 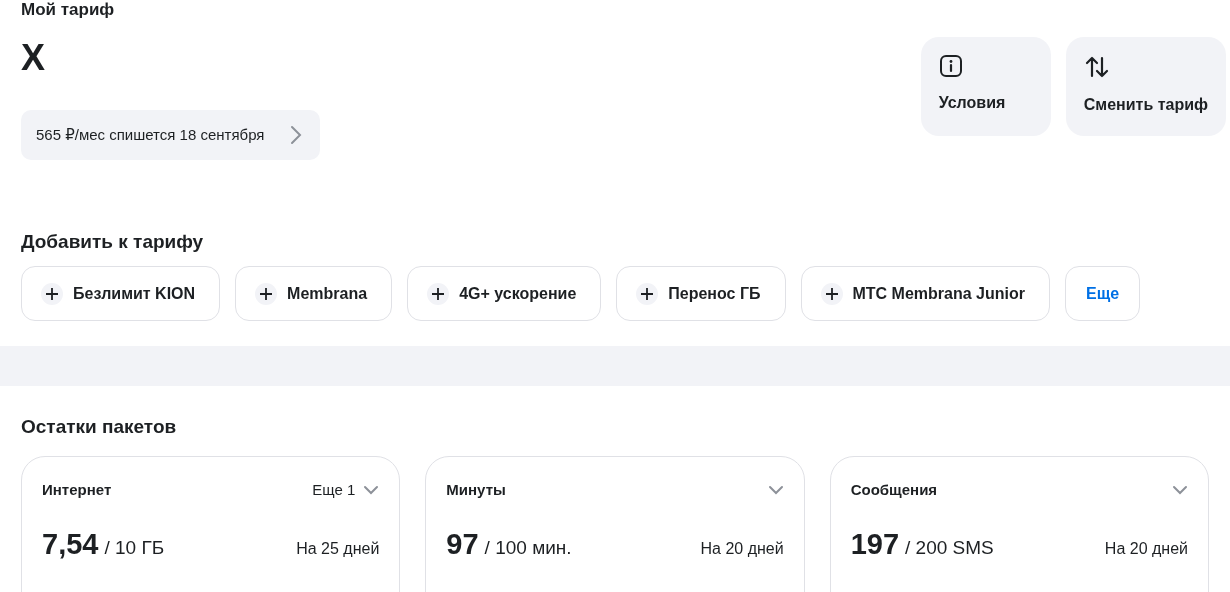 I want to click on package-title: Интернет, so click(x=77, y=489).